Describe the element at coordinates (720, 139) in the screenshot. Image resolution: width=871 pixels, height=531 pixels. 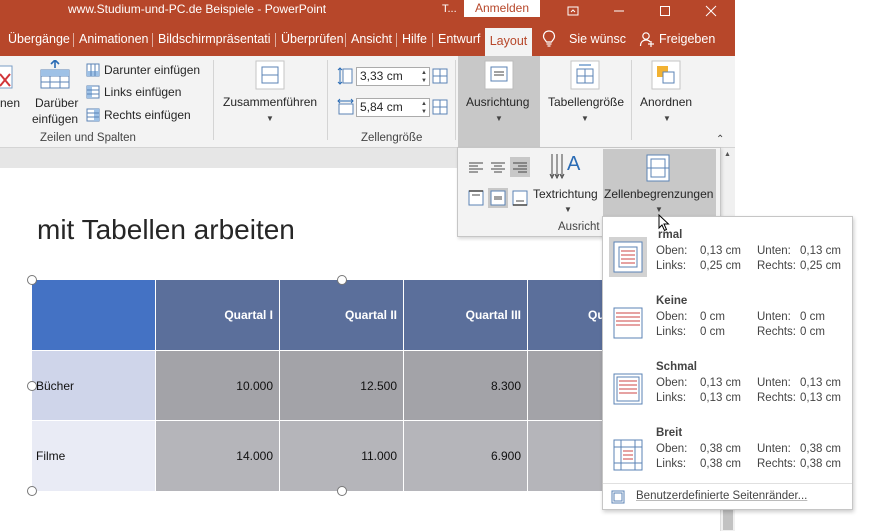
I see `collapse-ribbon-icon: ⌃` at that location.